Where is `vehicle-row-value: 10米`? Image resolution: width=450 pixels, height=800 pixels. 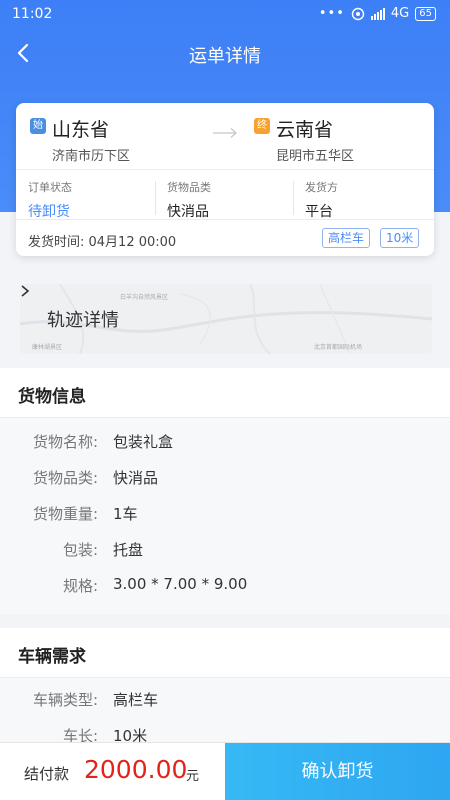
vehicle-row-value: 10米 is located at coordinates (130, 734).